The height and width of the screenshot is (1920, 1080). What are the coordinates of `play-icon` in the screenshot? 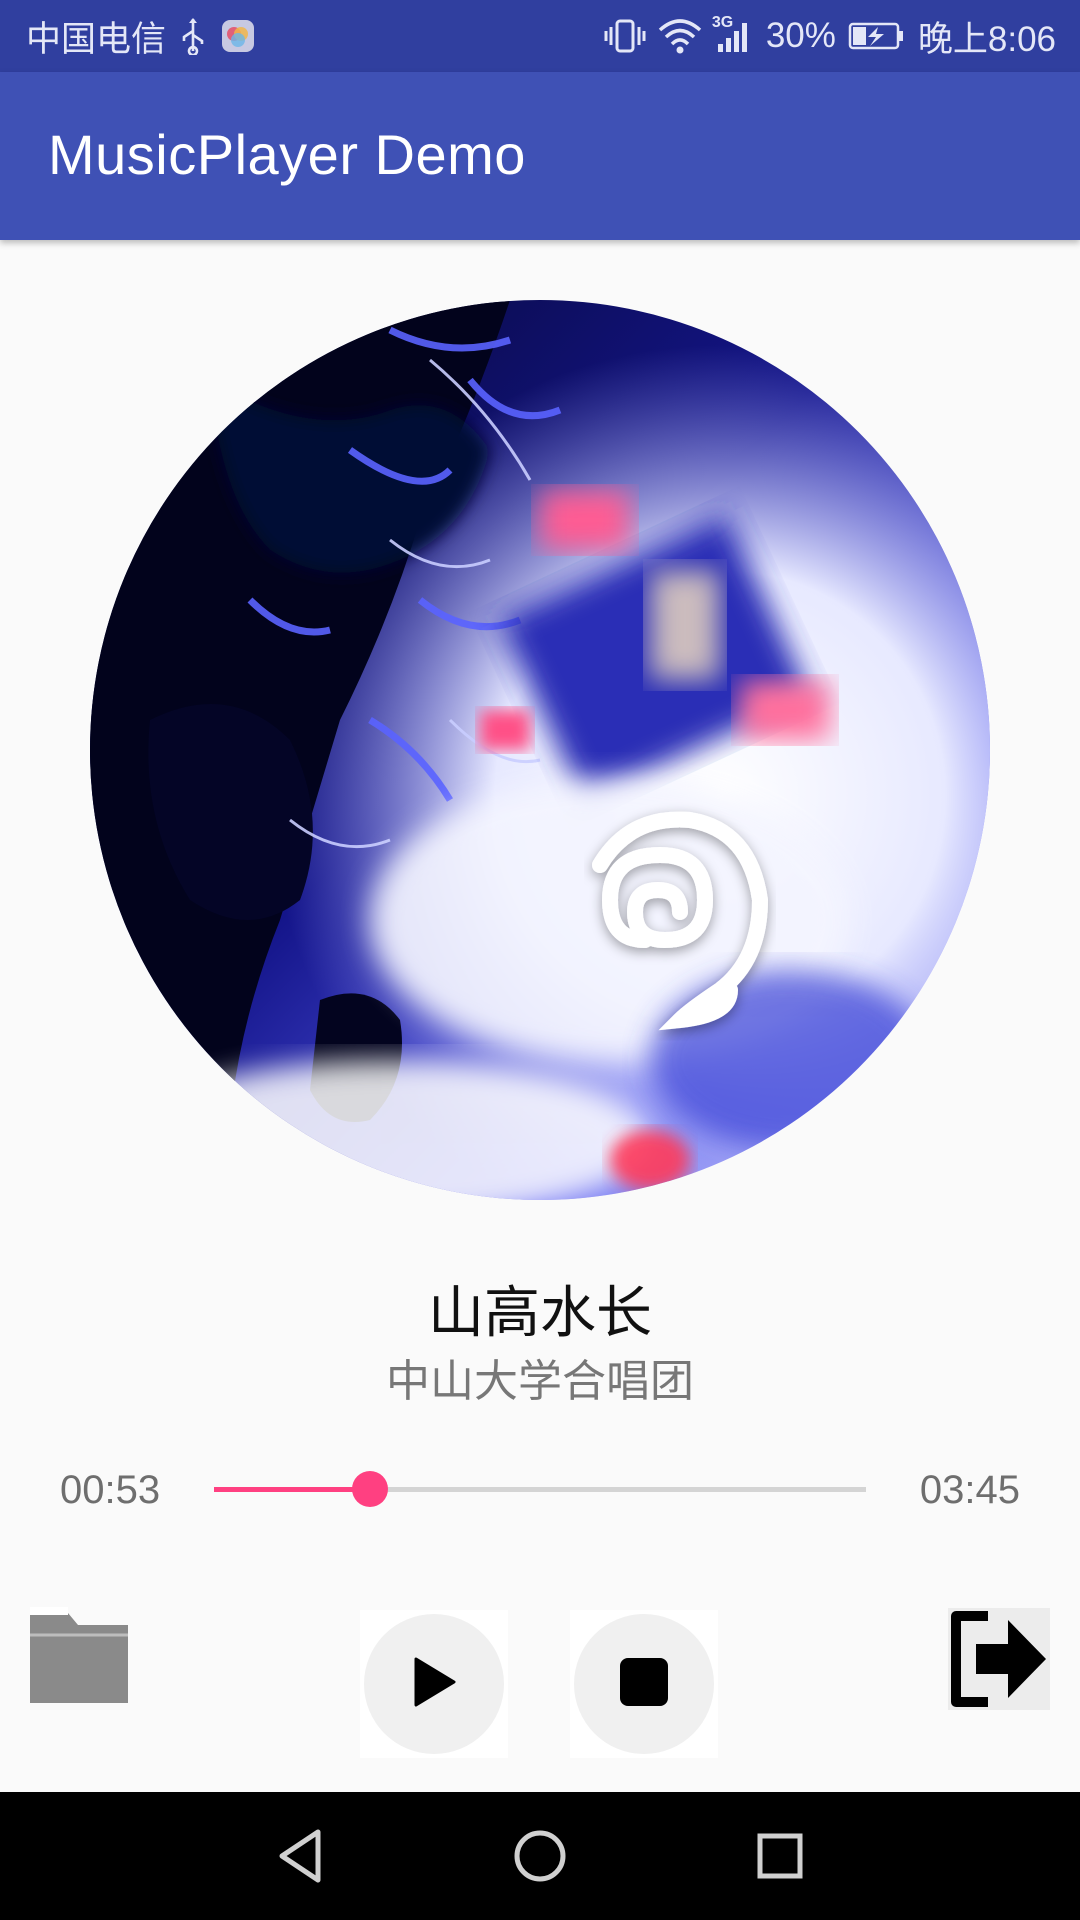 It's located at (434, 1684).